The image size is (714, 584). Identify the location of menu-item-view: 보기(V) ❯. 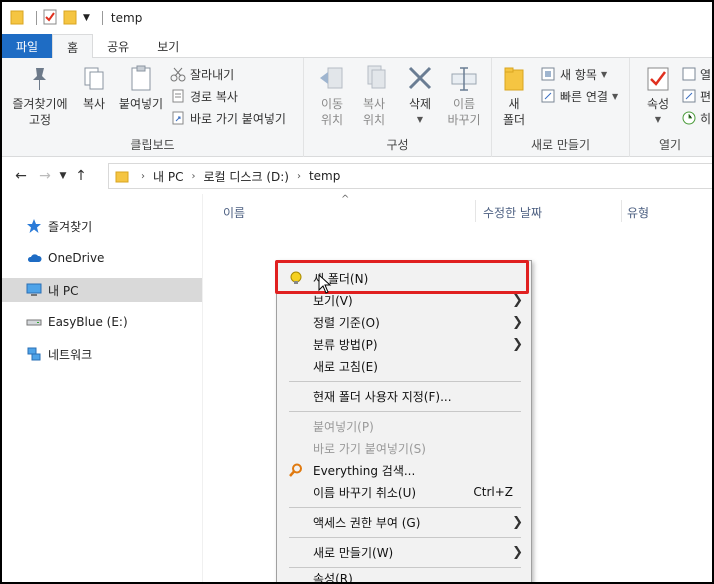
(404, 300).